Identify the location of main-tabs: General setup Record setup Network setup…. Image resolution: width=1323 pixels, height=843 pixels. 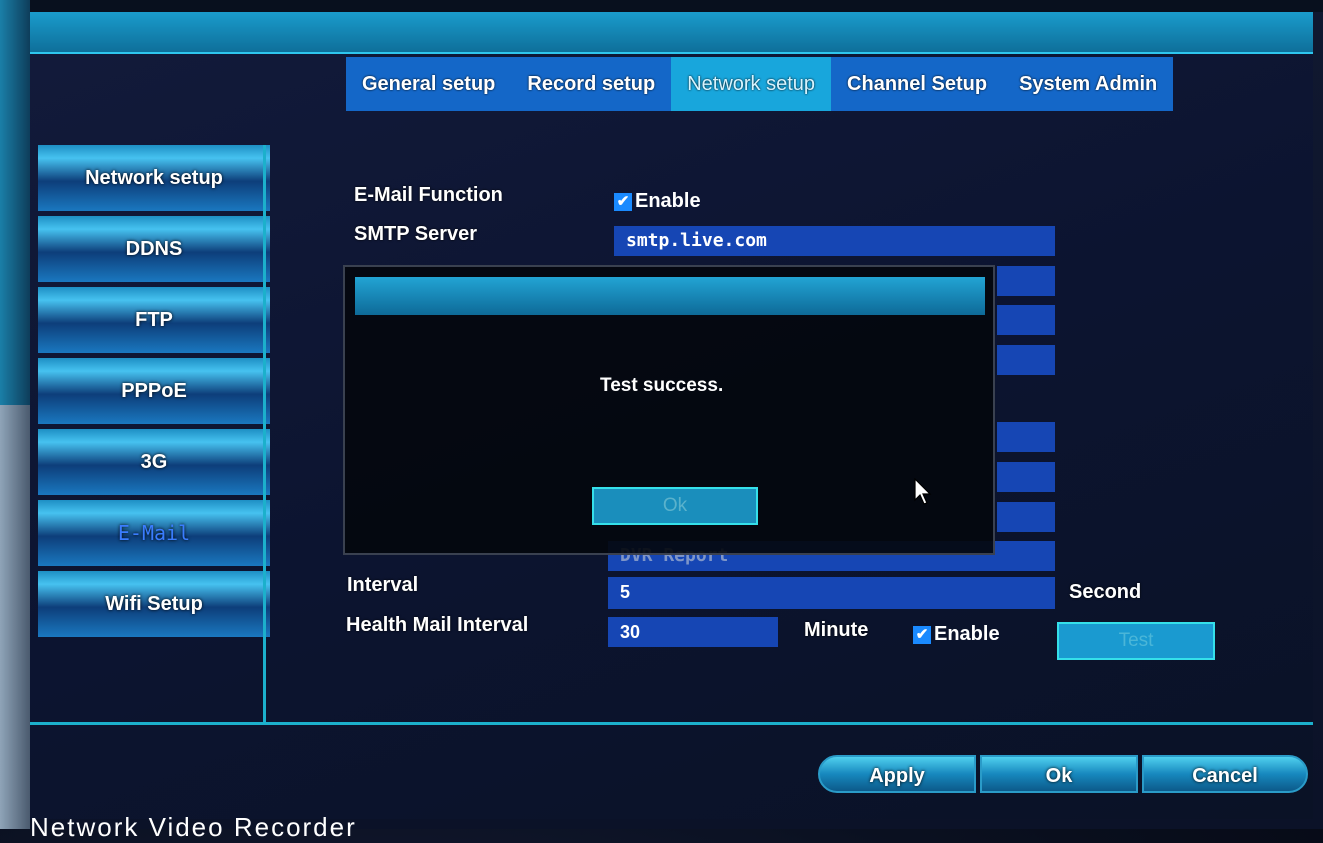
(760, 84).